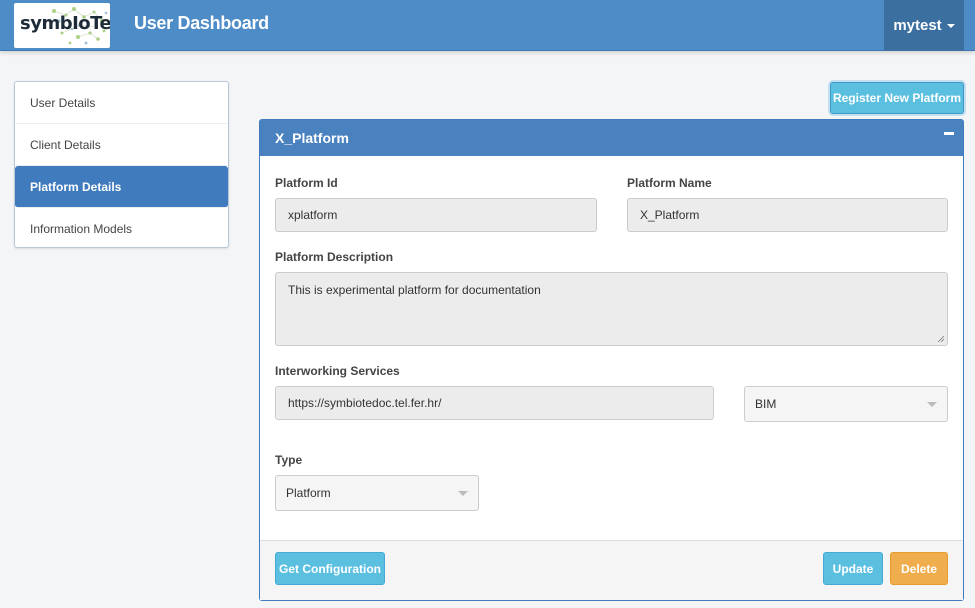 This screenshot has width=975, height=608. I want to click on platform-name-field: X_Platform, so click(787, 215).